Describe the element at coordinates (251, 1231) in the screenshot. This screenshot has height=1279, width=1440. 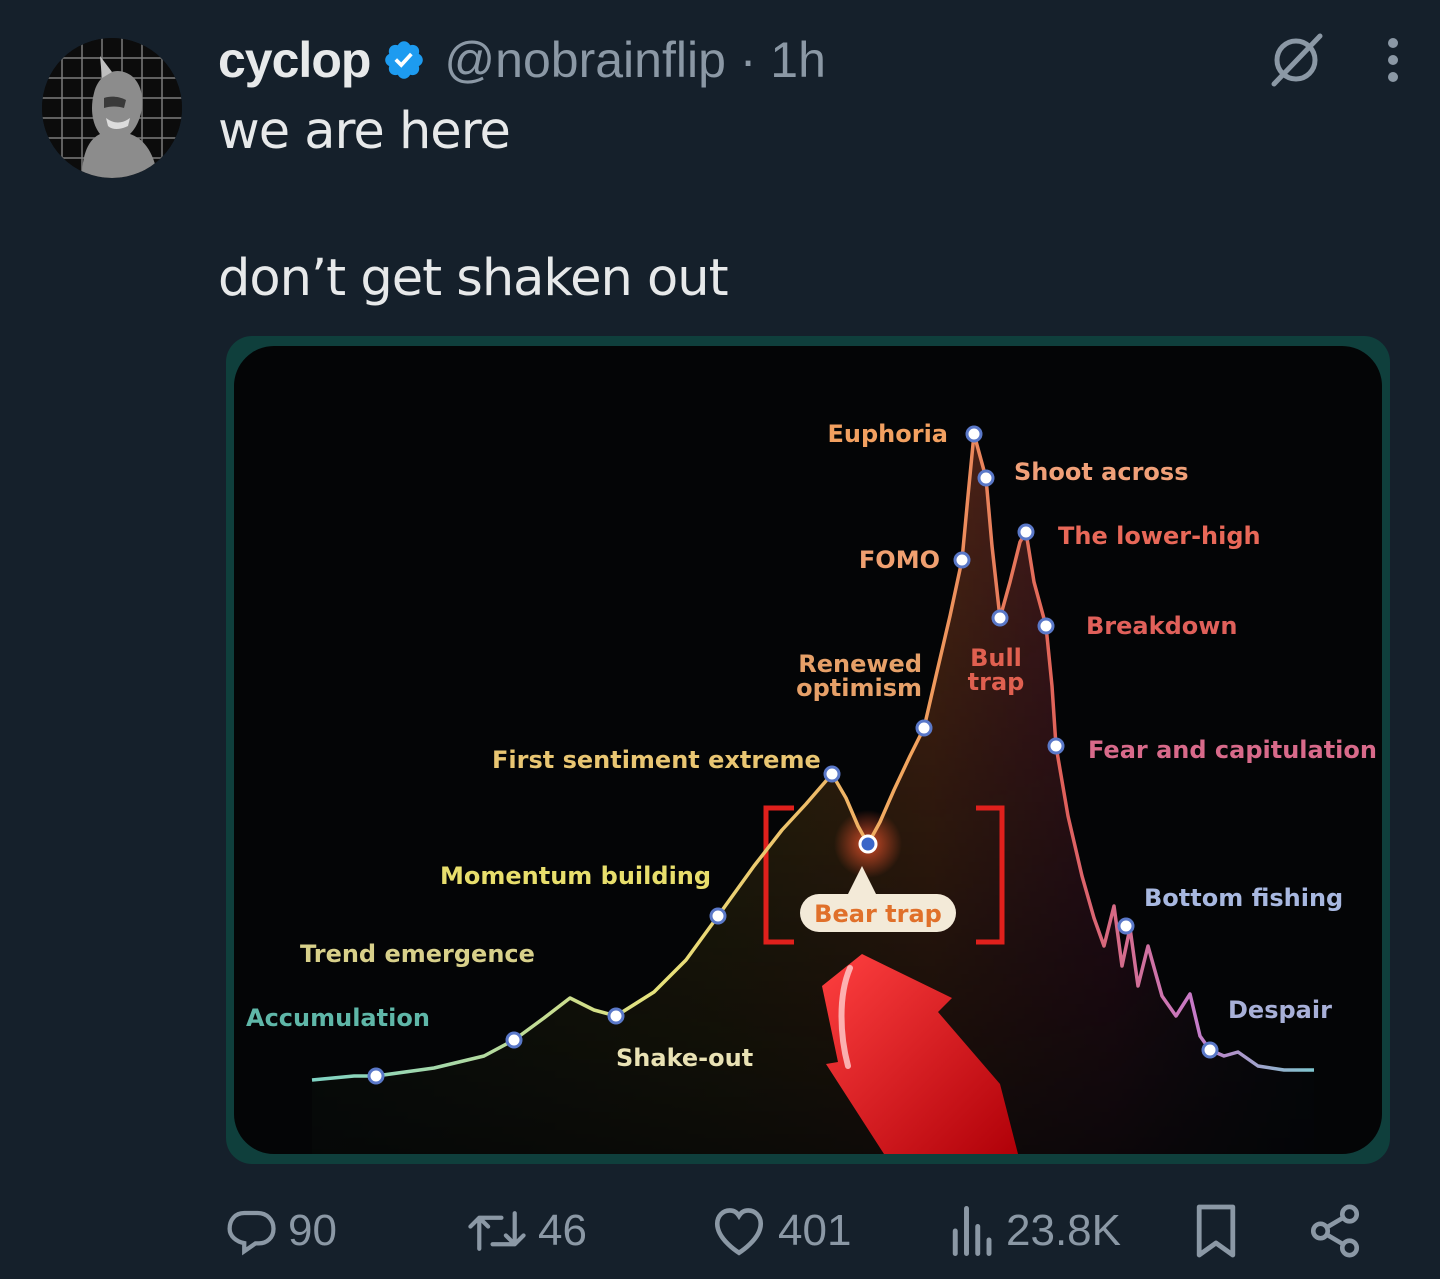
I see `reply-icon` at that location.